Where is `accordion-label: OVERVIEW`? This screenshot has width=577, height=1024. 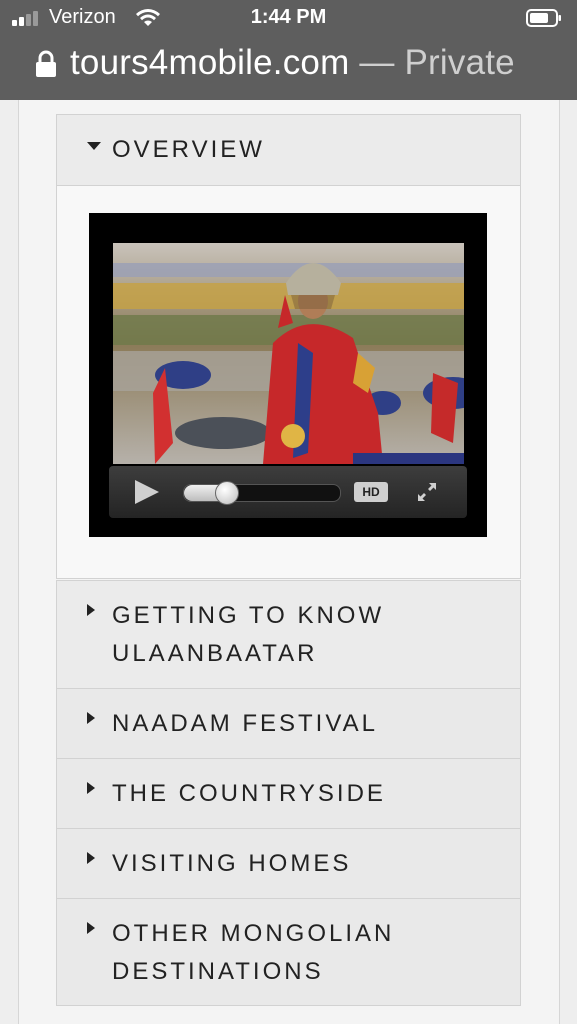
accordion-label: OVERVIEW is located at coordinates (188, 149).